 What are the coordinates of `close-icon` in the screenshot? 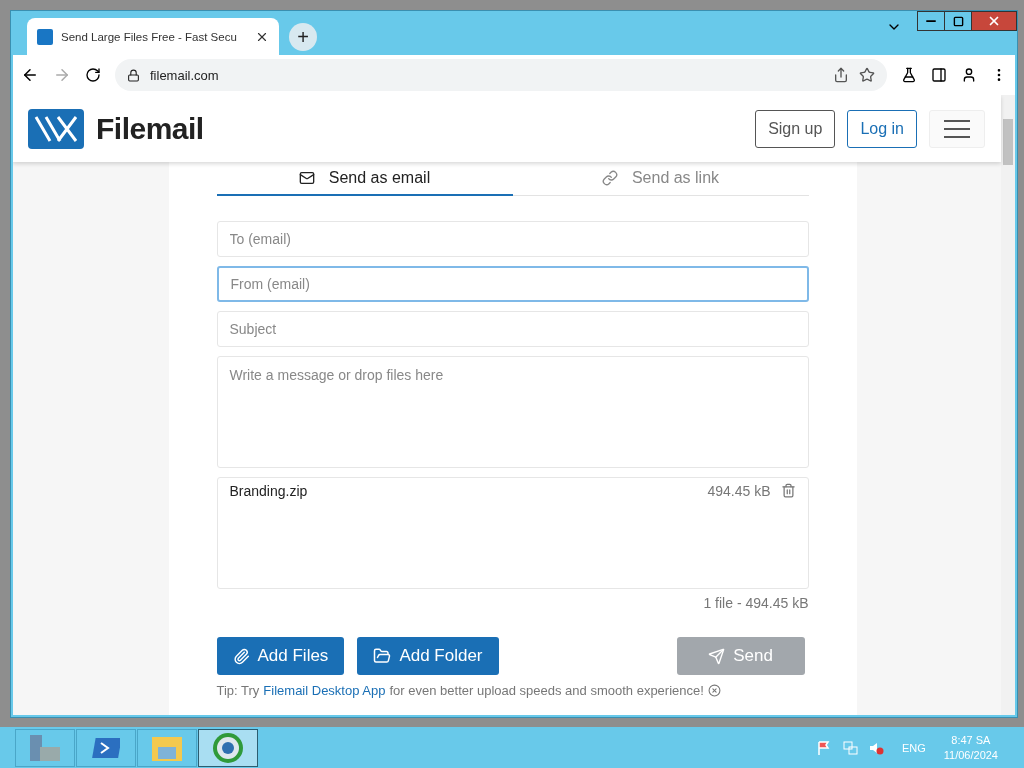 It's located at (994, 21).